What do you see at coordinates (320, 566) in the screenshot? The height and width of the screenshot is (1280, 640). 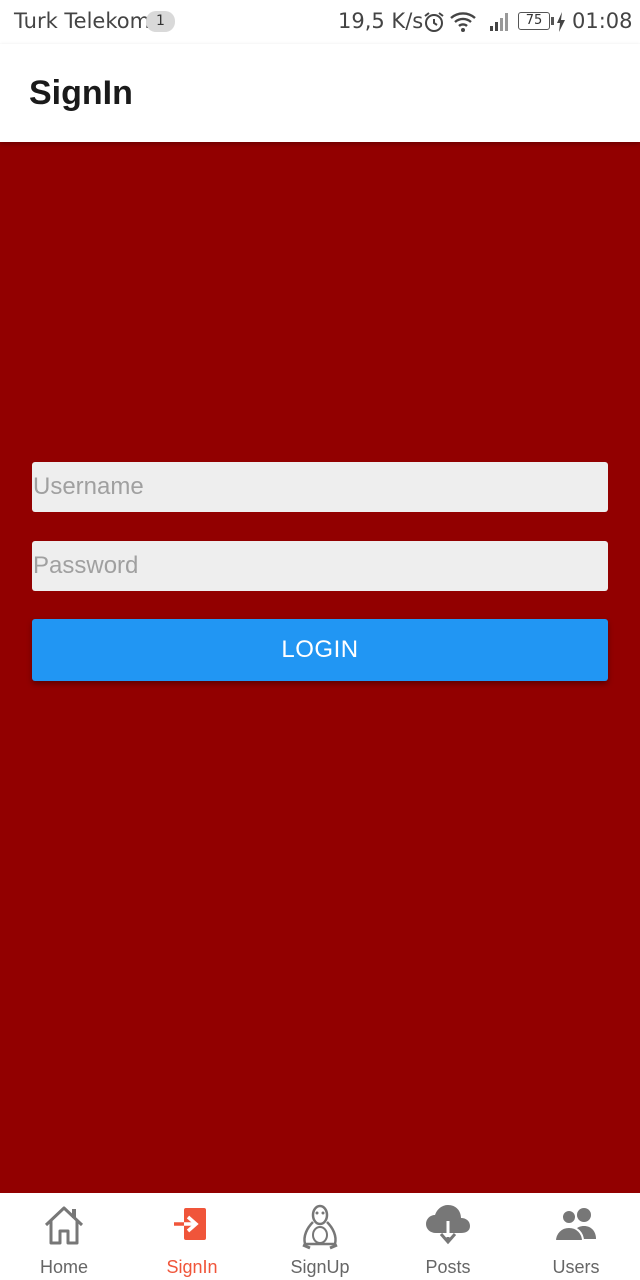 I see `password-input` at bounding box center [320, 566].